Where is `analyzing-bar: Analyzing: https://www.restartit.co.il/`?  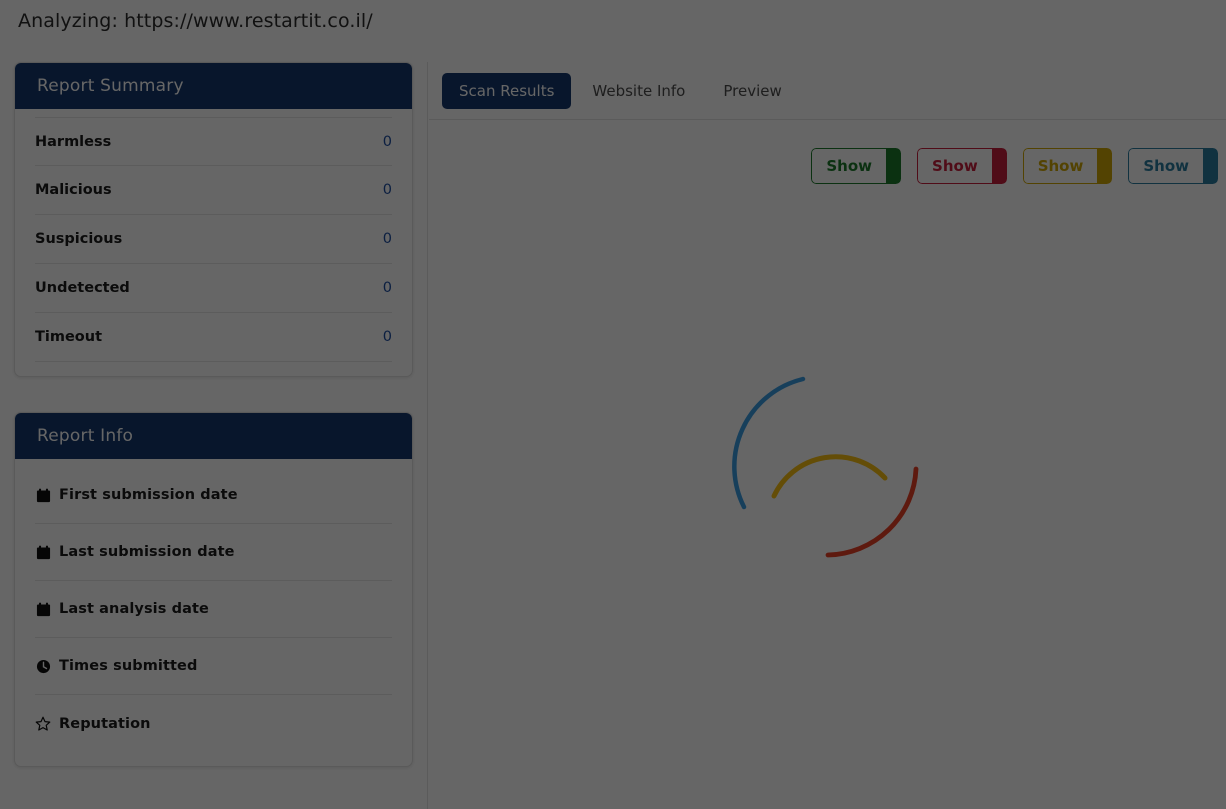 analyzing-bar: Analyzing: https://www.restartit.co.il/ is located at coordinates (613, 31).